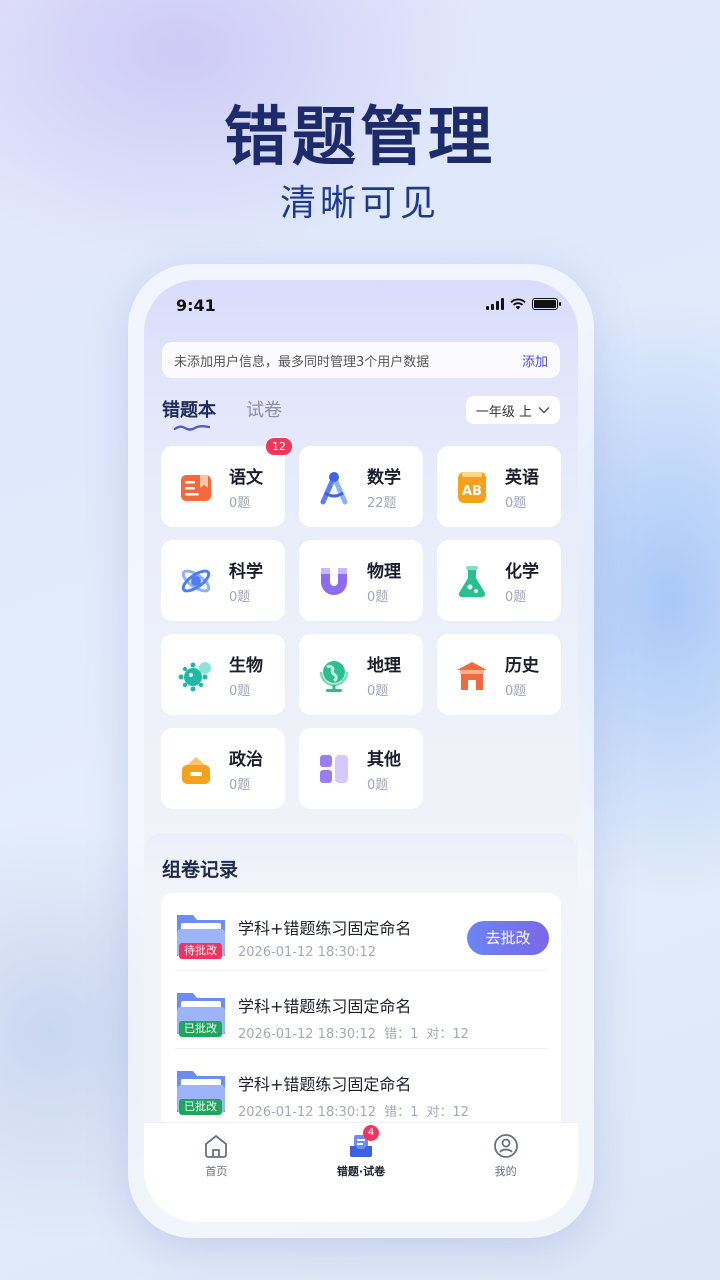 The width and height of the screenshot is (720, 1280). Describe the element at coordinates (522, 571) in the screenshot. I see `subject-name: 化学` at that location.